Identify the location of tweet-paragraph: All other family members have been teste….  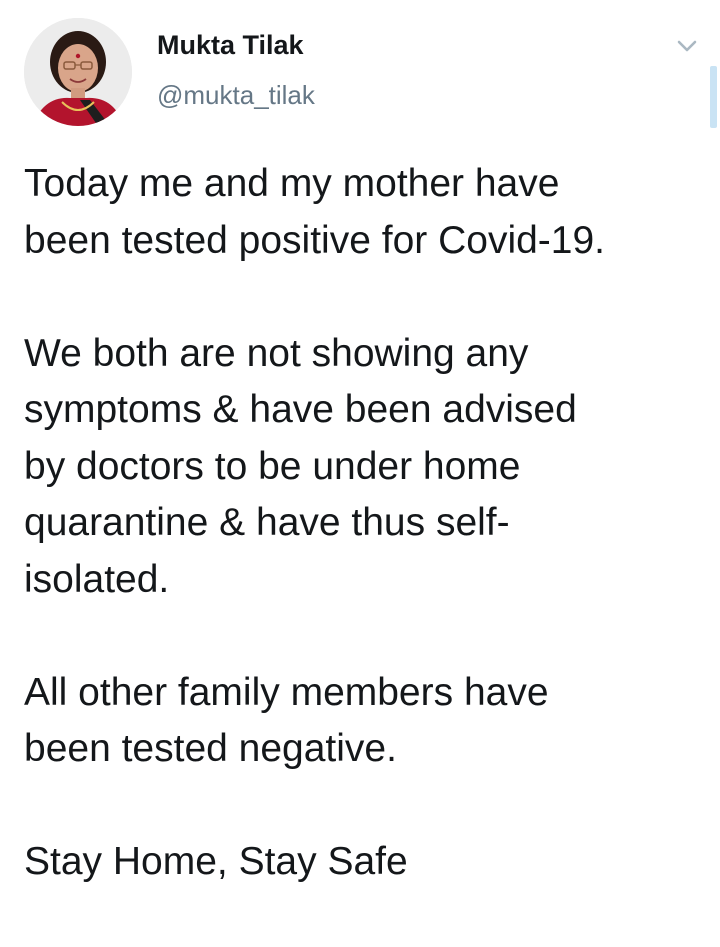
(364, 721).